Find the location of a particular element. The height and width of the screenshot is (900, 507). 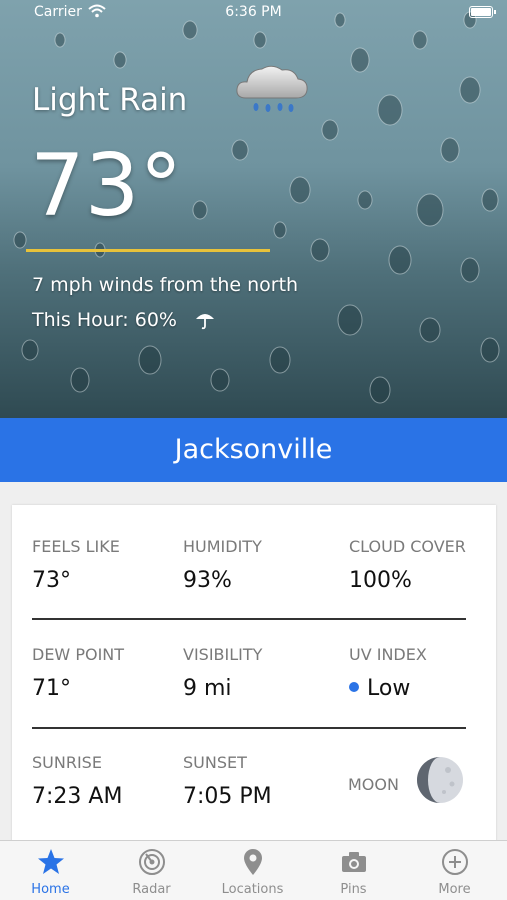

temperature: 73° is located at coordinates (106, 186).